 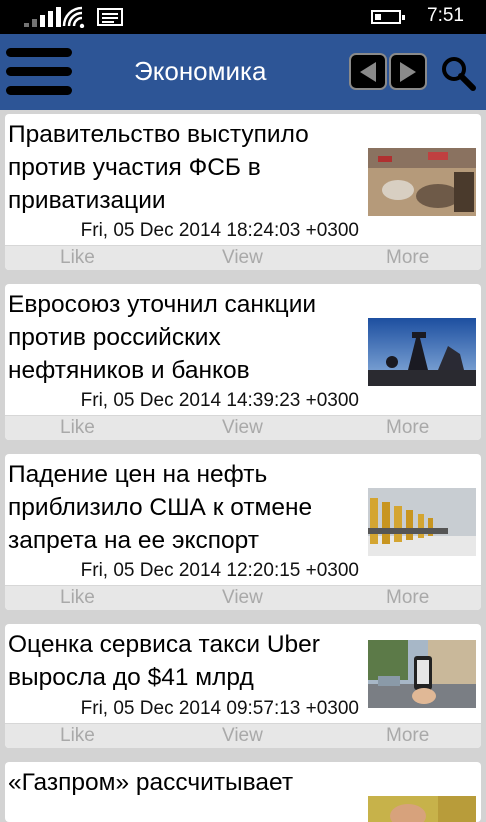 I want to click on article-date: Fri, 05 Dec 2014 12:20:15 +0300, so click(x=219, y=570).